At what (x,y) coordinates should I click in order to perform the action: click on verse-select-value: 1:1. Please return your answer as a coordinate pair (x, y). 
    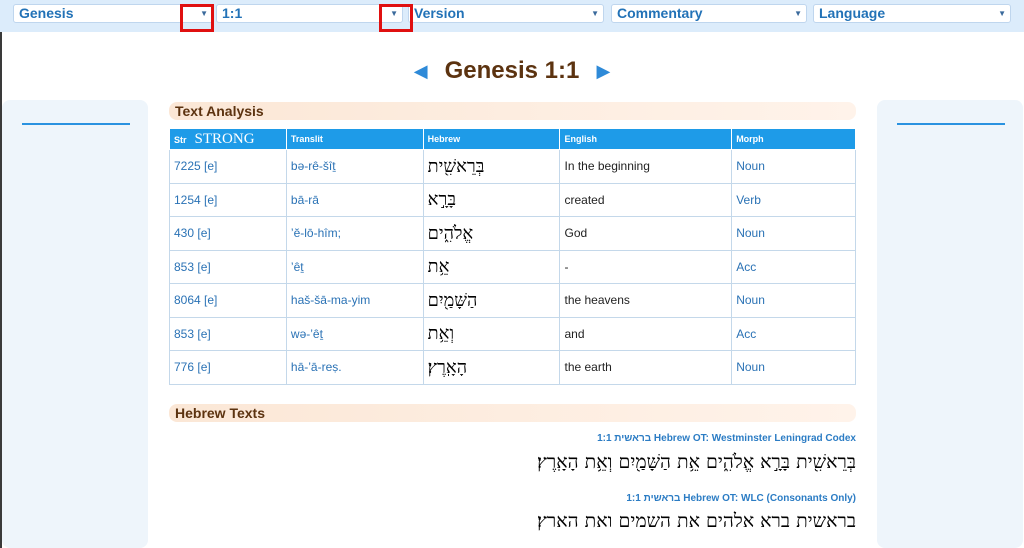
    Looking at the image, I should click on (232, 13).